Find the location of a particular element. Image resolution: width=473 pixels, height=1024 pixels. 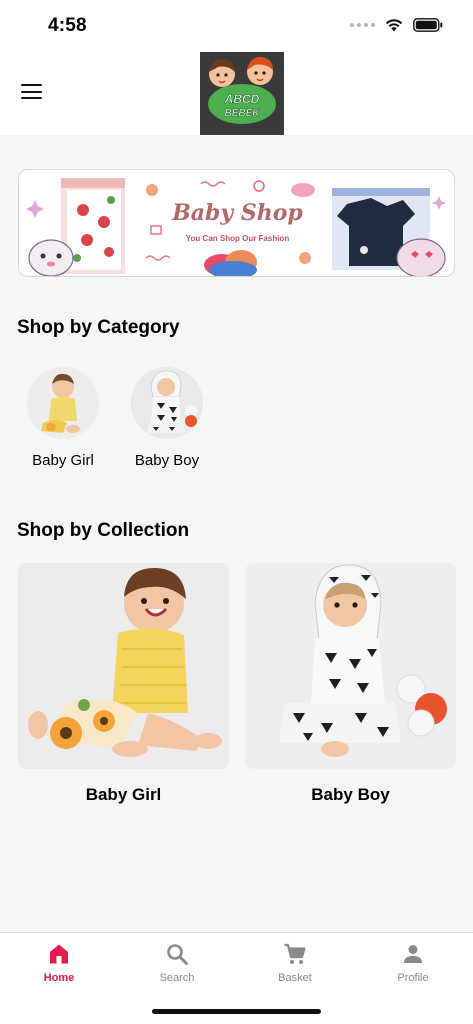

tab-profile: Profile is located at coordinates (413, 963).